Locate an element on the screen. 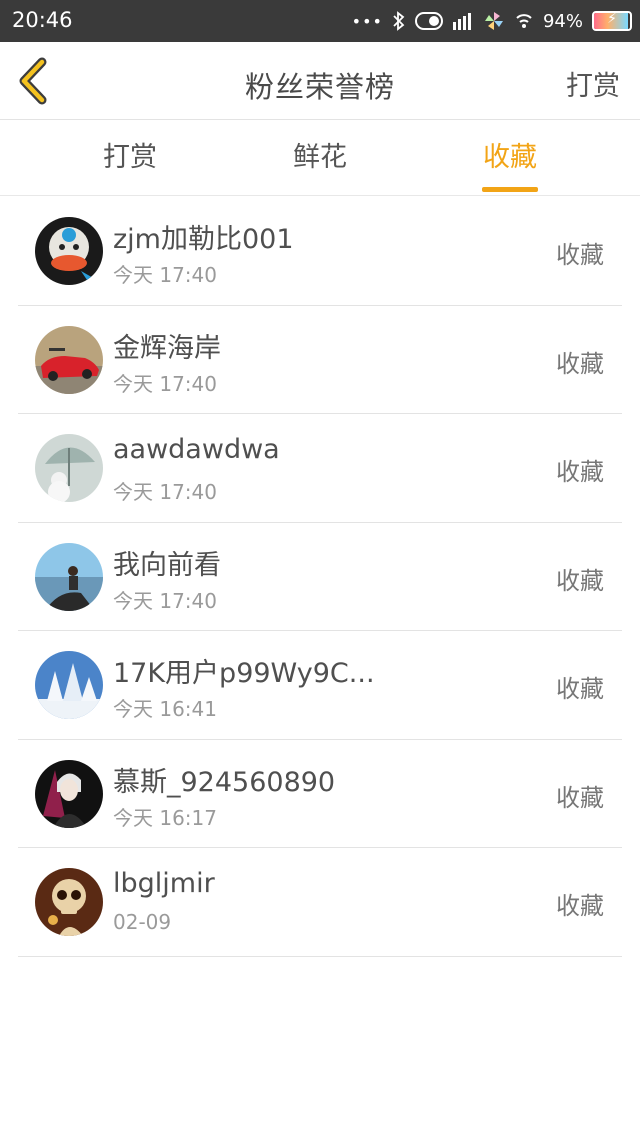 The image size is (640, 1138). wifi-icon is located at coordinates (524, 21).